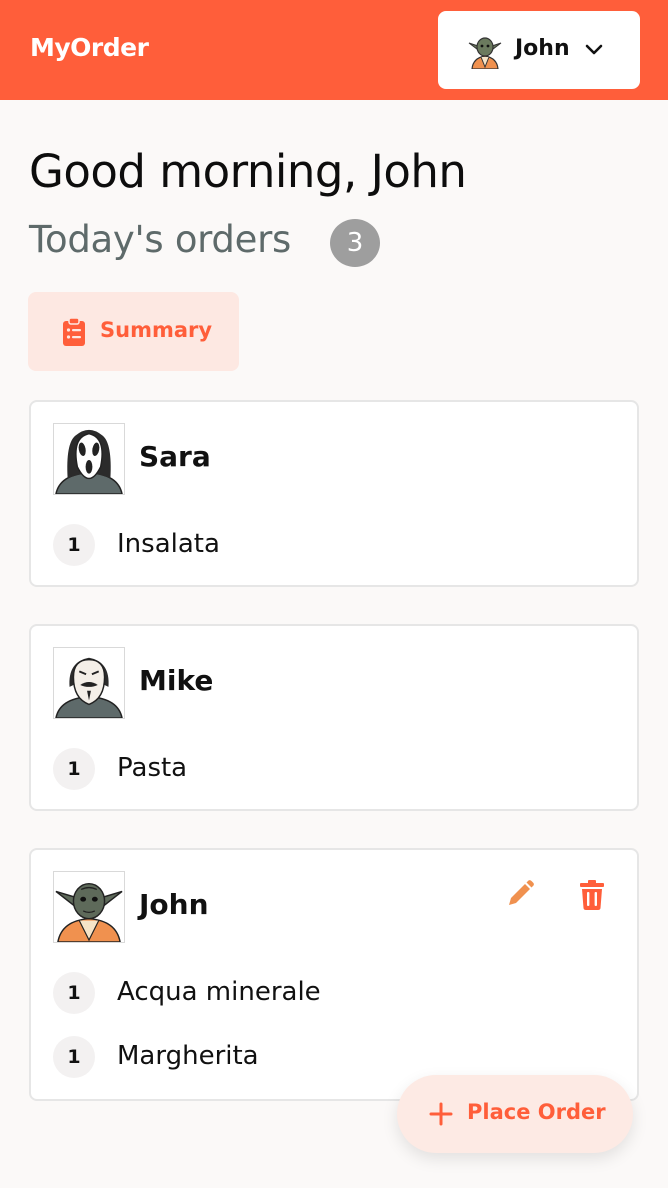 The image size is (668, 1188). What do you see at coordinates (219, 992) in the screenshot?
I see `item-name: Acqua minerale` at bounding box center [219, 992].